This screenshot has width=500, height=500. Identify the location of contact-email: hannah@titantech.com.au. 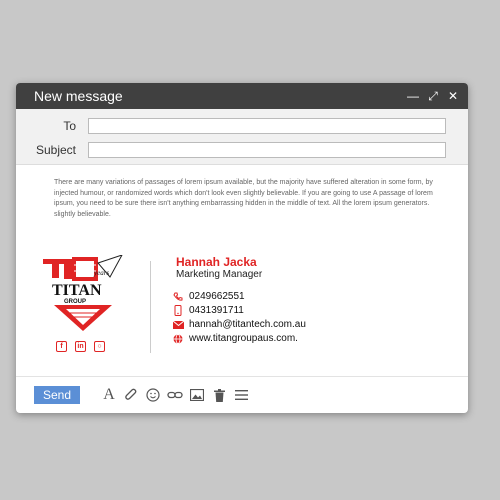
(239, 324).